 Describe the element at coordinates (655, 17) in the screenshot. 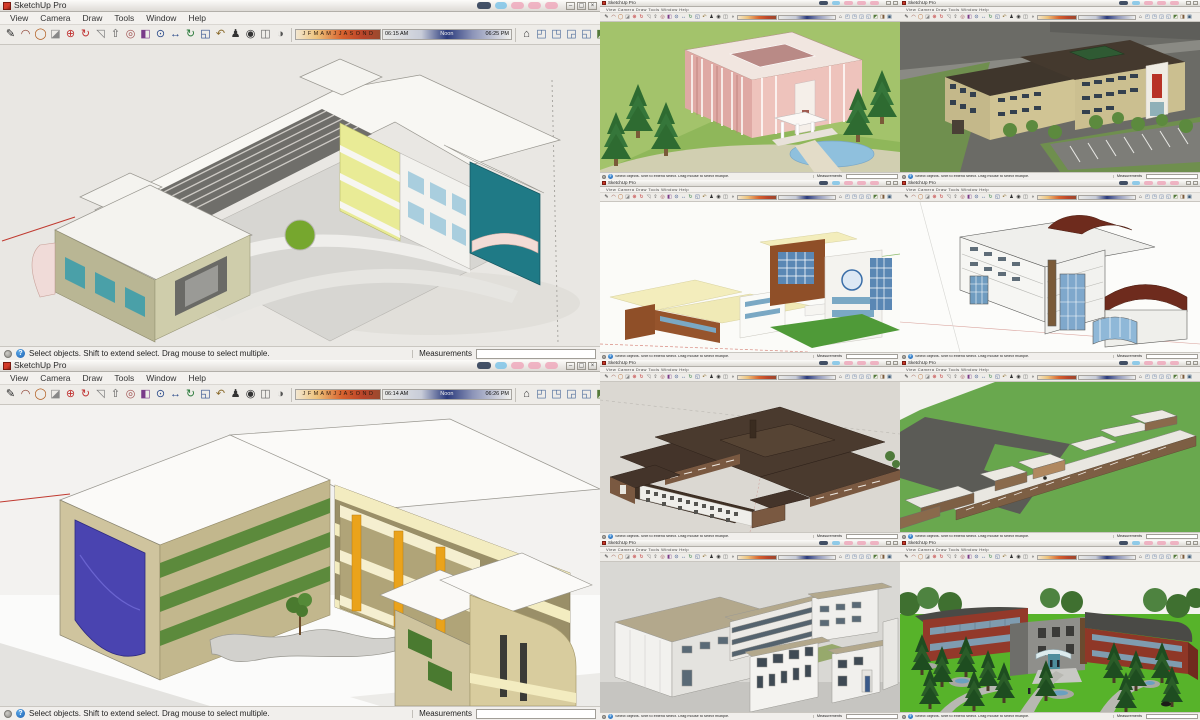

I see `push-pull-tool-icon: ⇧` at that location.